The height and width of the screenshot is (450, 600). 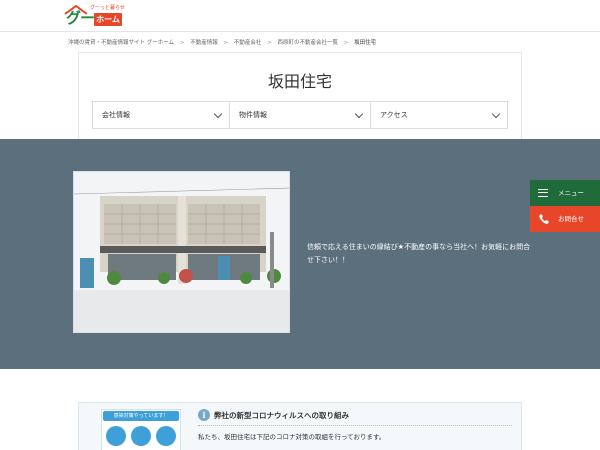 I want to click on covid-icon-row, so click(x=141, y=436).